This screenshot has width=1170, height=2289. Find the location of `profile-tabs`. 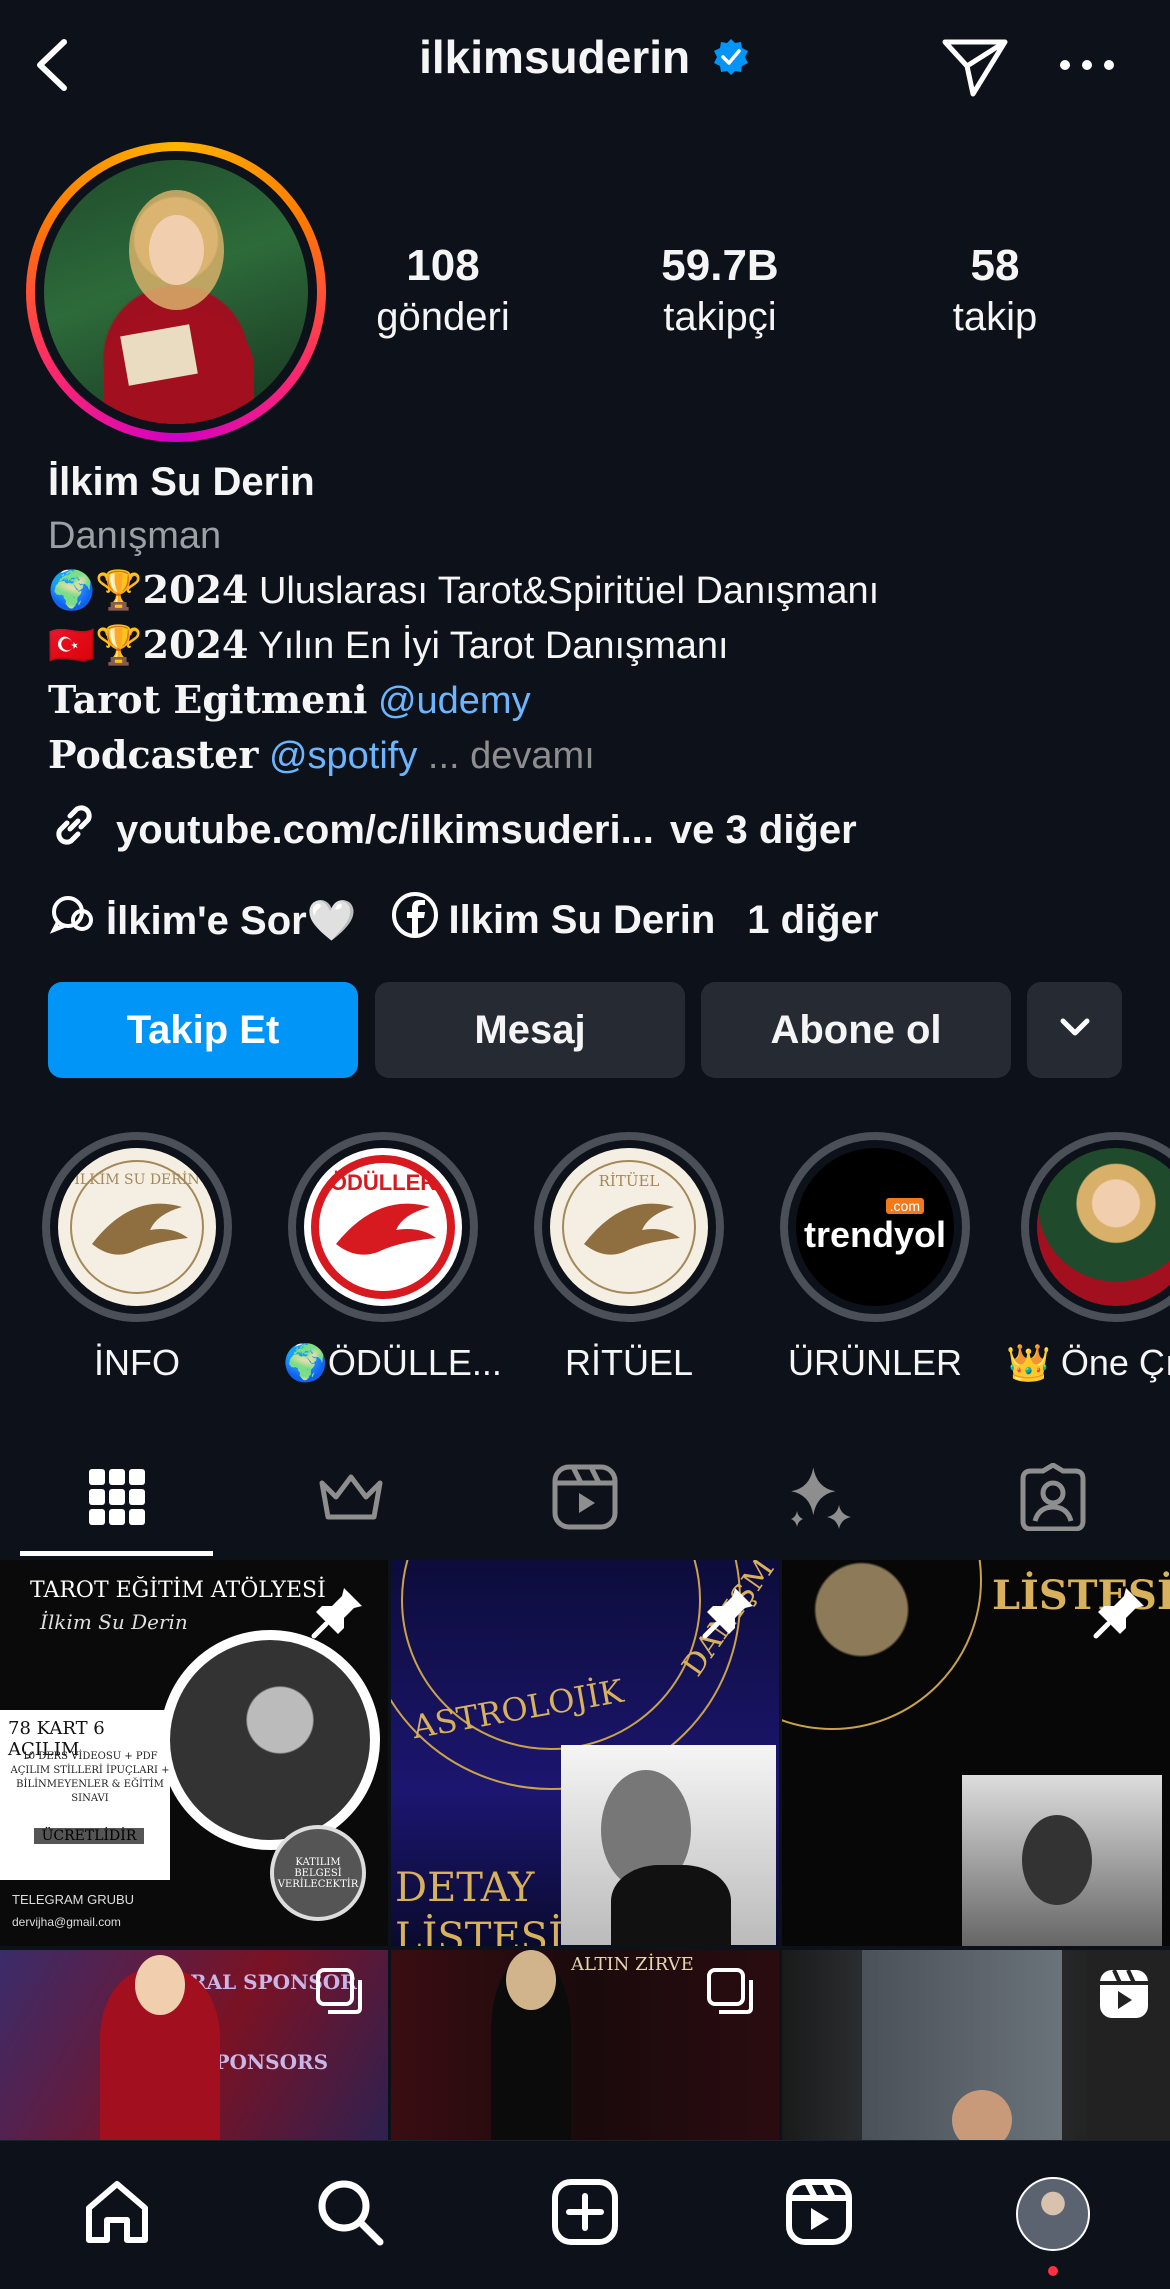

profile-tabs is located at coordinates (585, 1499).